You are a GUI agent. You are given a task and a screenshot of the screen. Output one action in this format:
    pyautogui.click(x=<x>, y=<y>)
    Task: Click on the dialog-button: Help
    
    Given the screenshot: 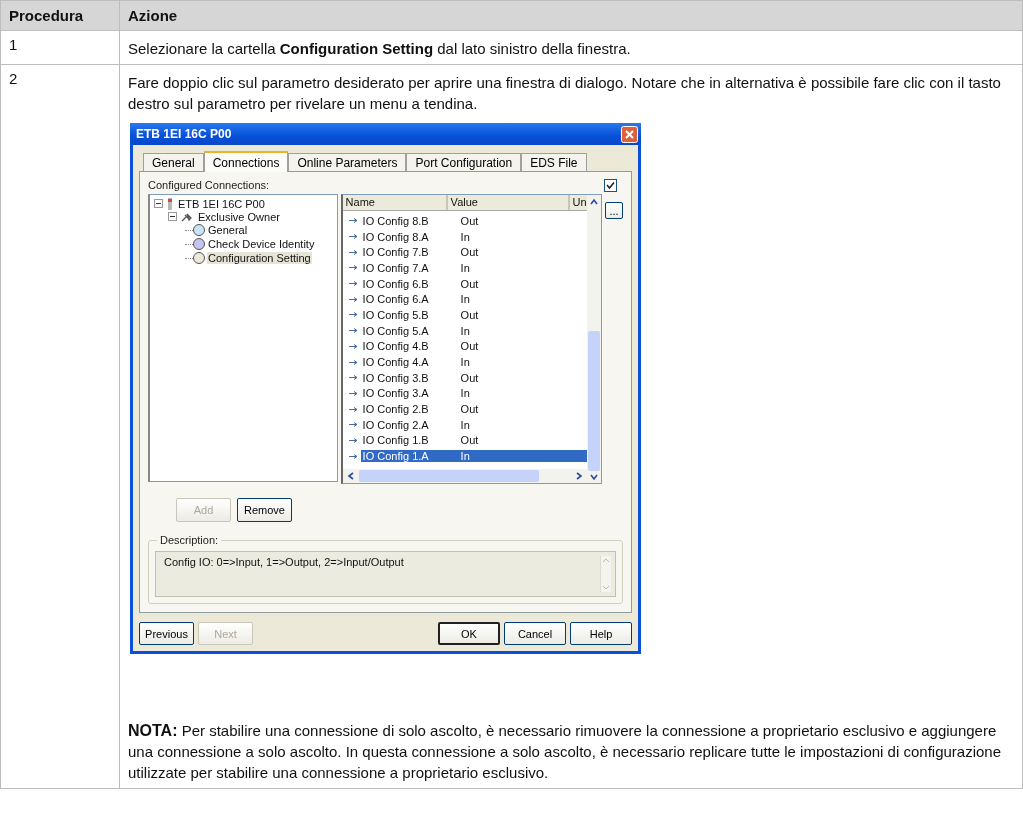 What is the action you would take?
    pyautogui.click(x=601, y=633)
    